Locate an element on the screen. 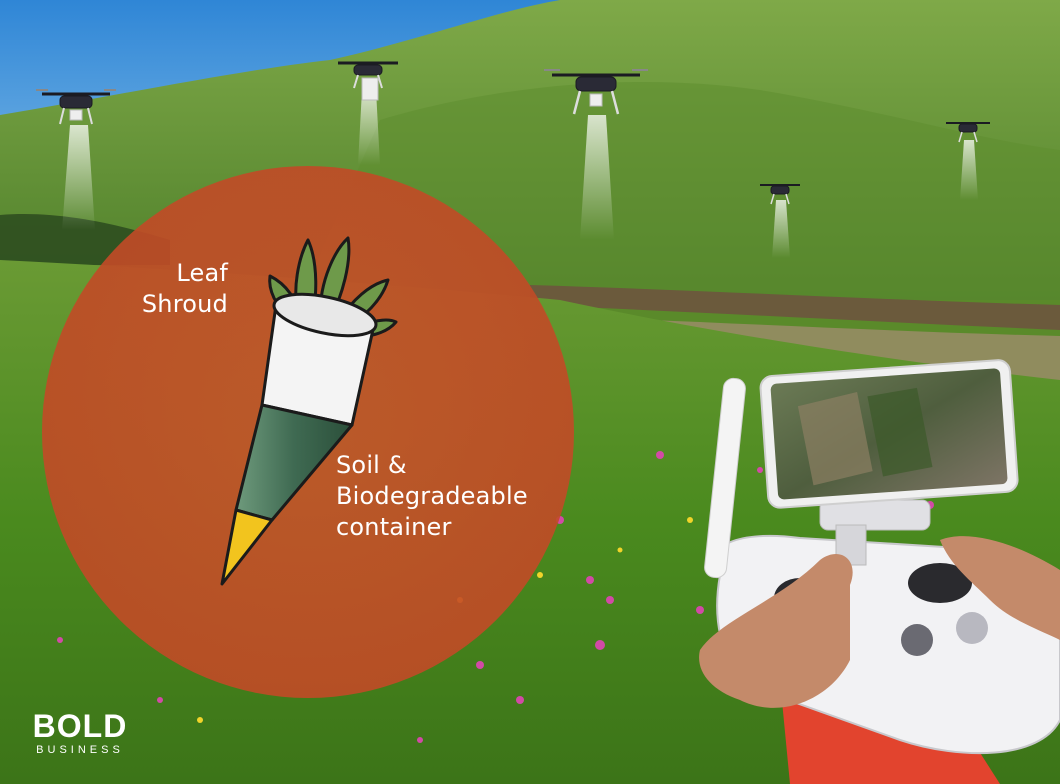  leaf-shroud-label-line1: Leaf is located at coordinates (202, 273).